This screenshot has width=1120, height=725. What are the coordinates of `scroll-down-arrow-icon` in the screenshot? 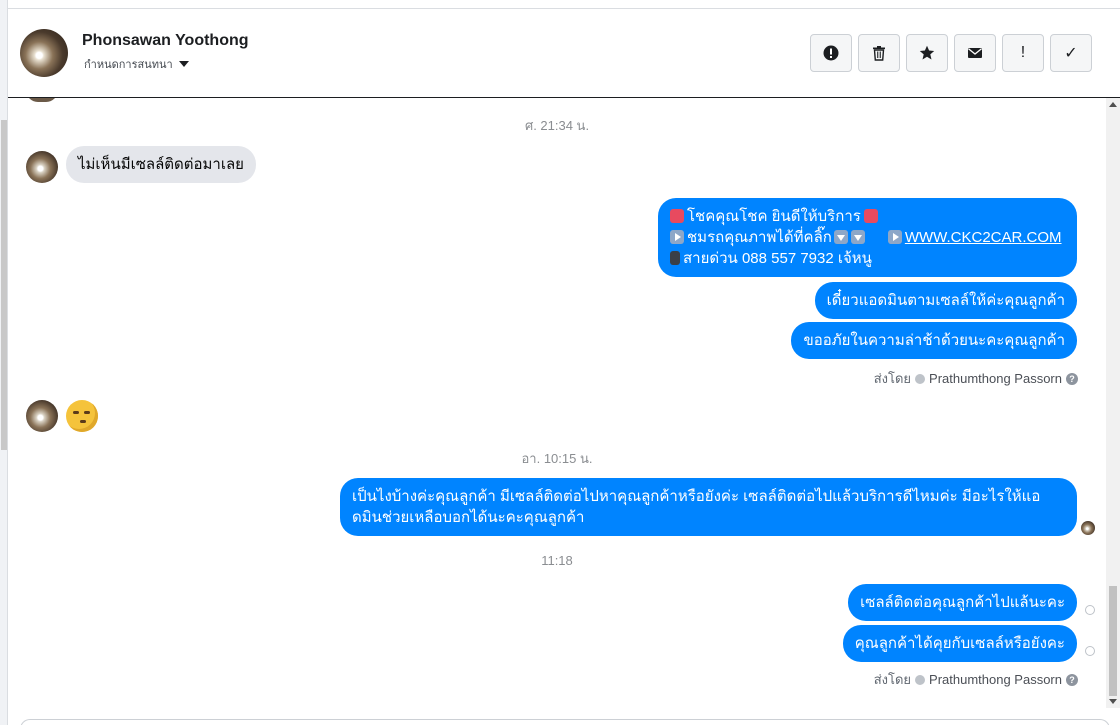 It's located at (1113, 701).